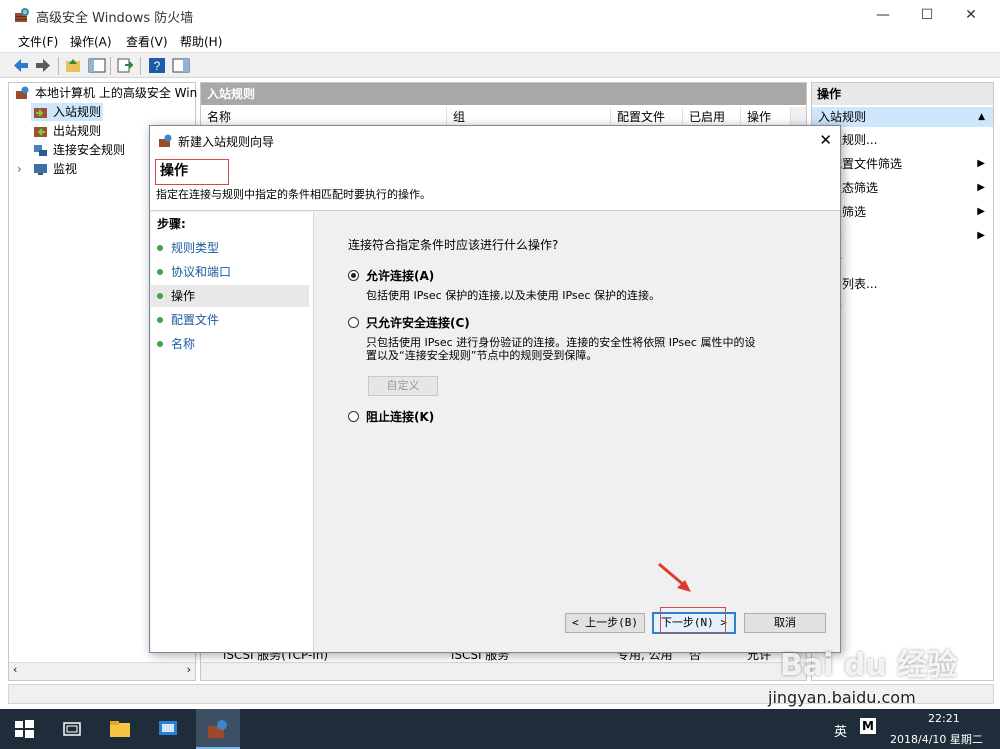 The image size is (1000, 749). Describe the element at coordinates (230, 296) in the screenshot. I see `step-action: 操作` at that location.